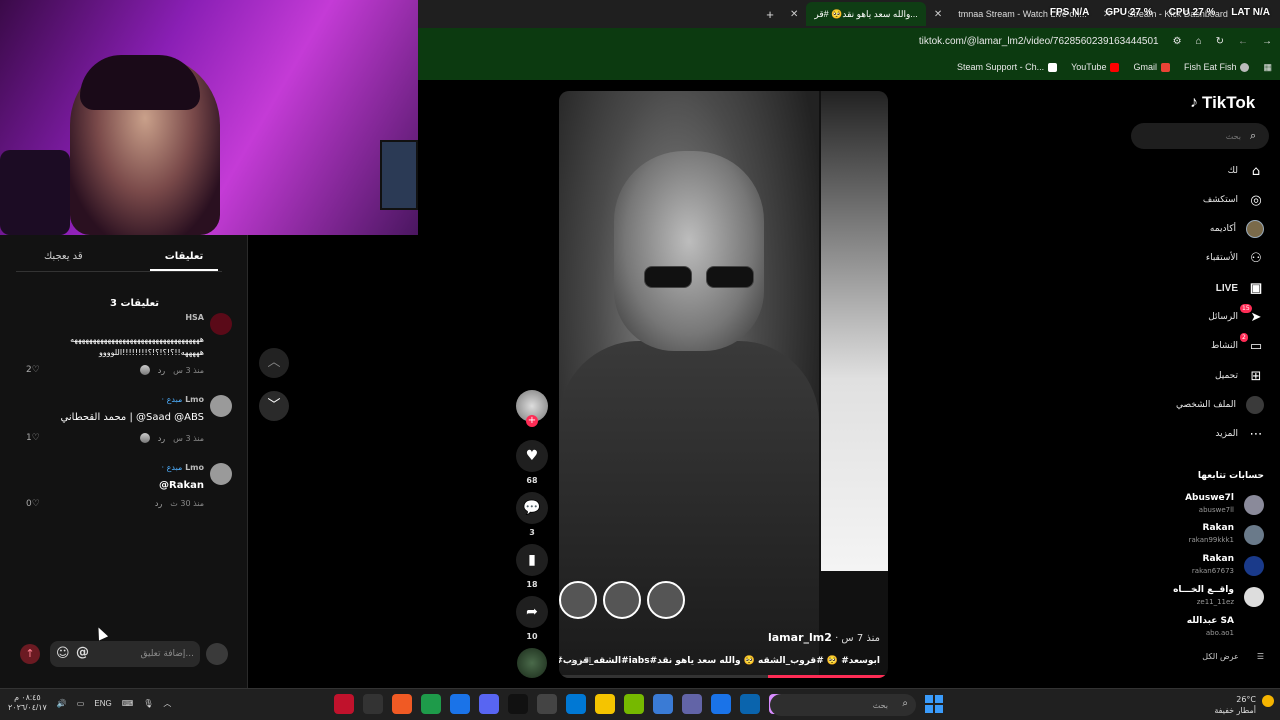 The width and height of the screenshot is (1280, 720). Describe the element at coordinates (30, 654) in the screenshot. I see `send-comment-button: ↑` at that location.